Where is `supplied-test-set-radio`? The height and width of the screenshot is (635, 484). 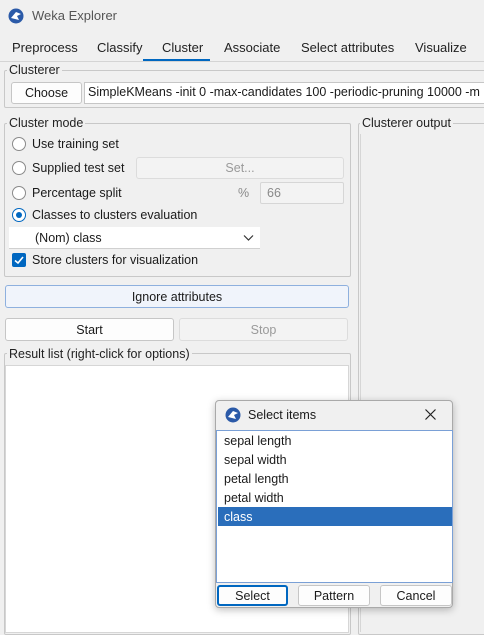
supplied-test-set-radio is located at coordinates (19, 168).